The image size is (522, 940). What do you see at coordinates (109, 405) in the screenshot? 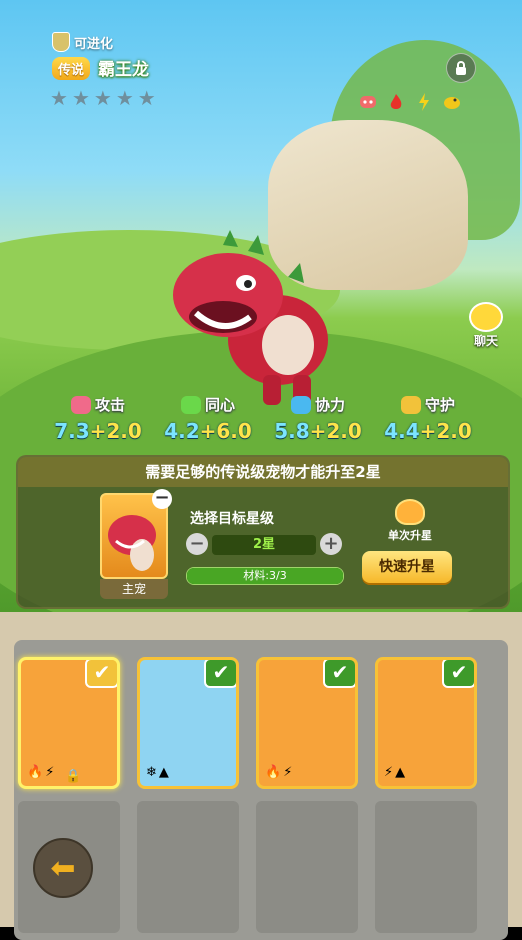
I see `stat-label: 攻击` at bounding box center [109, 405].